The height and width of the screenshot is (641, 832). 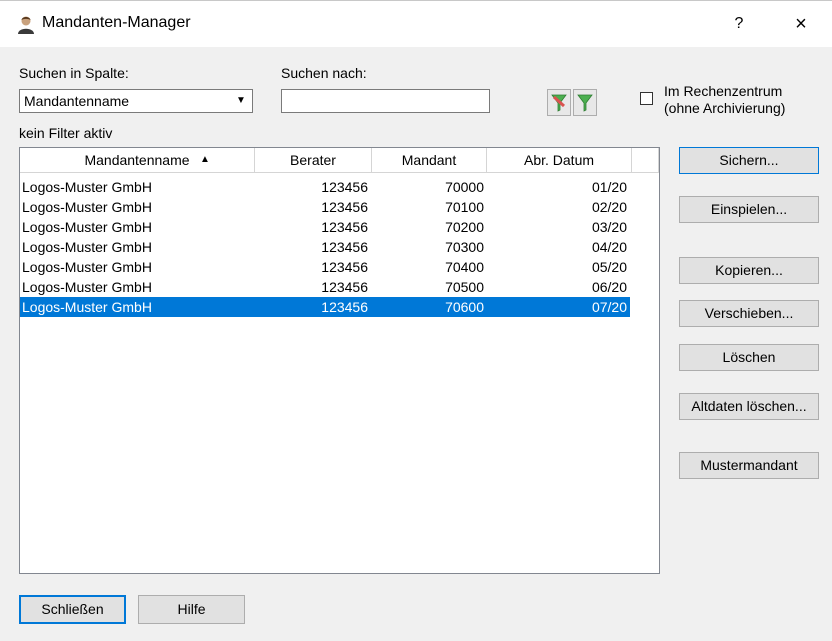 I want to click on close-button: ×, so click(x=801, y=24).